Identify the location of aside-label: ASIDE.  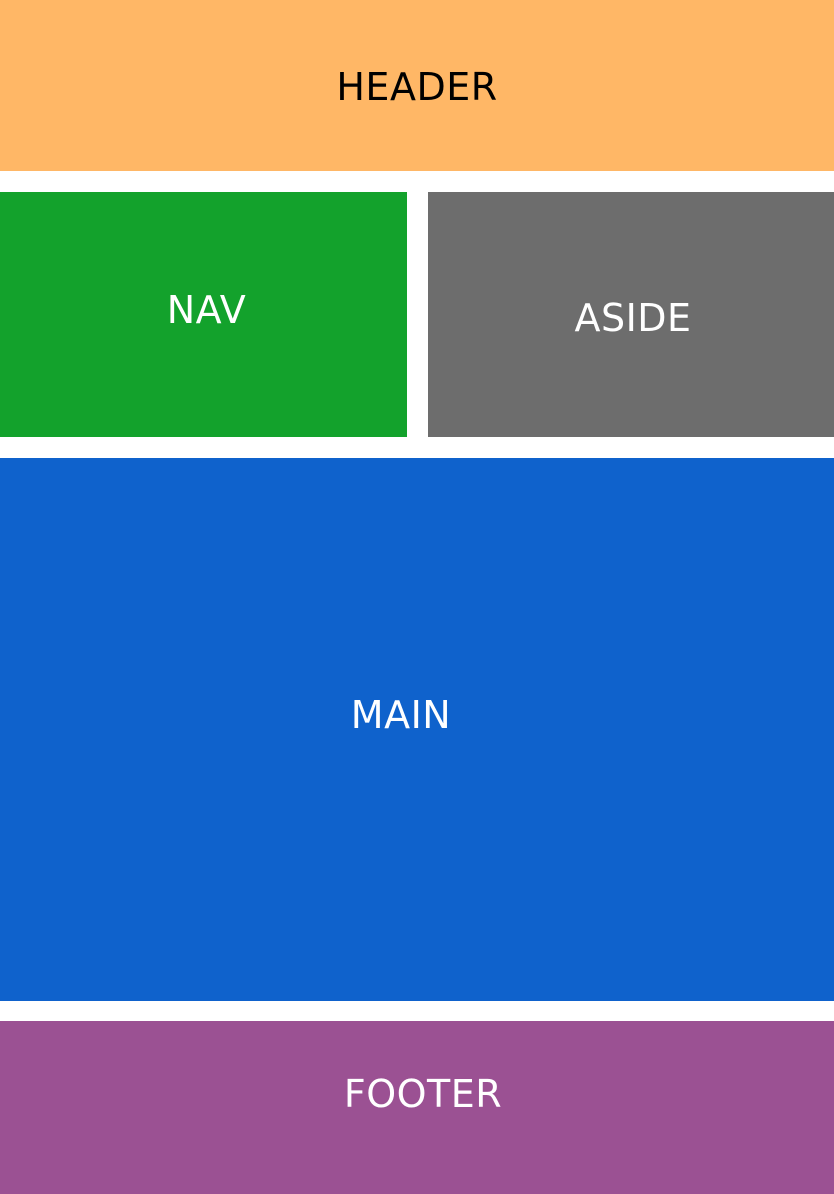
(633, 317).